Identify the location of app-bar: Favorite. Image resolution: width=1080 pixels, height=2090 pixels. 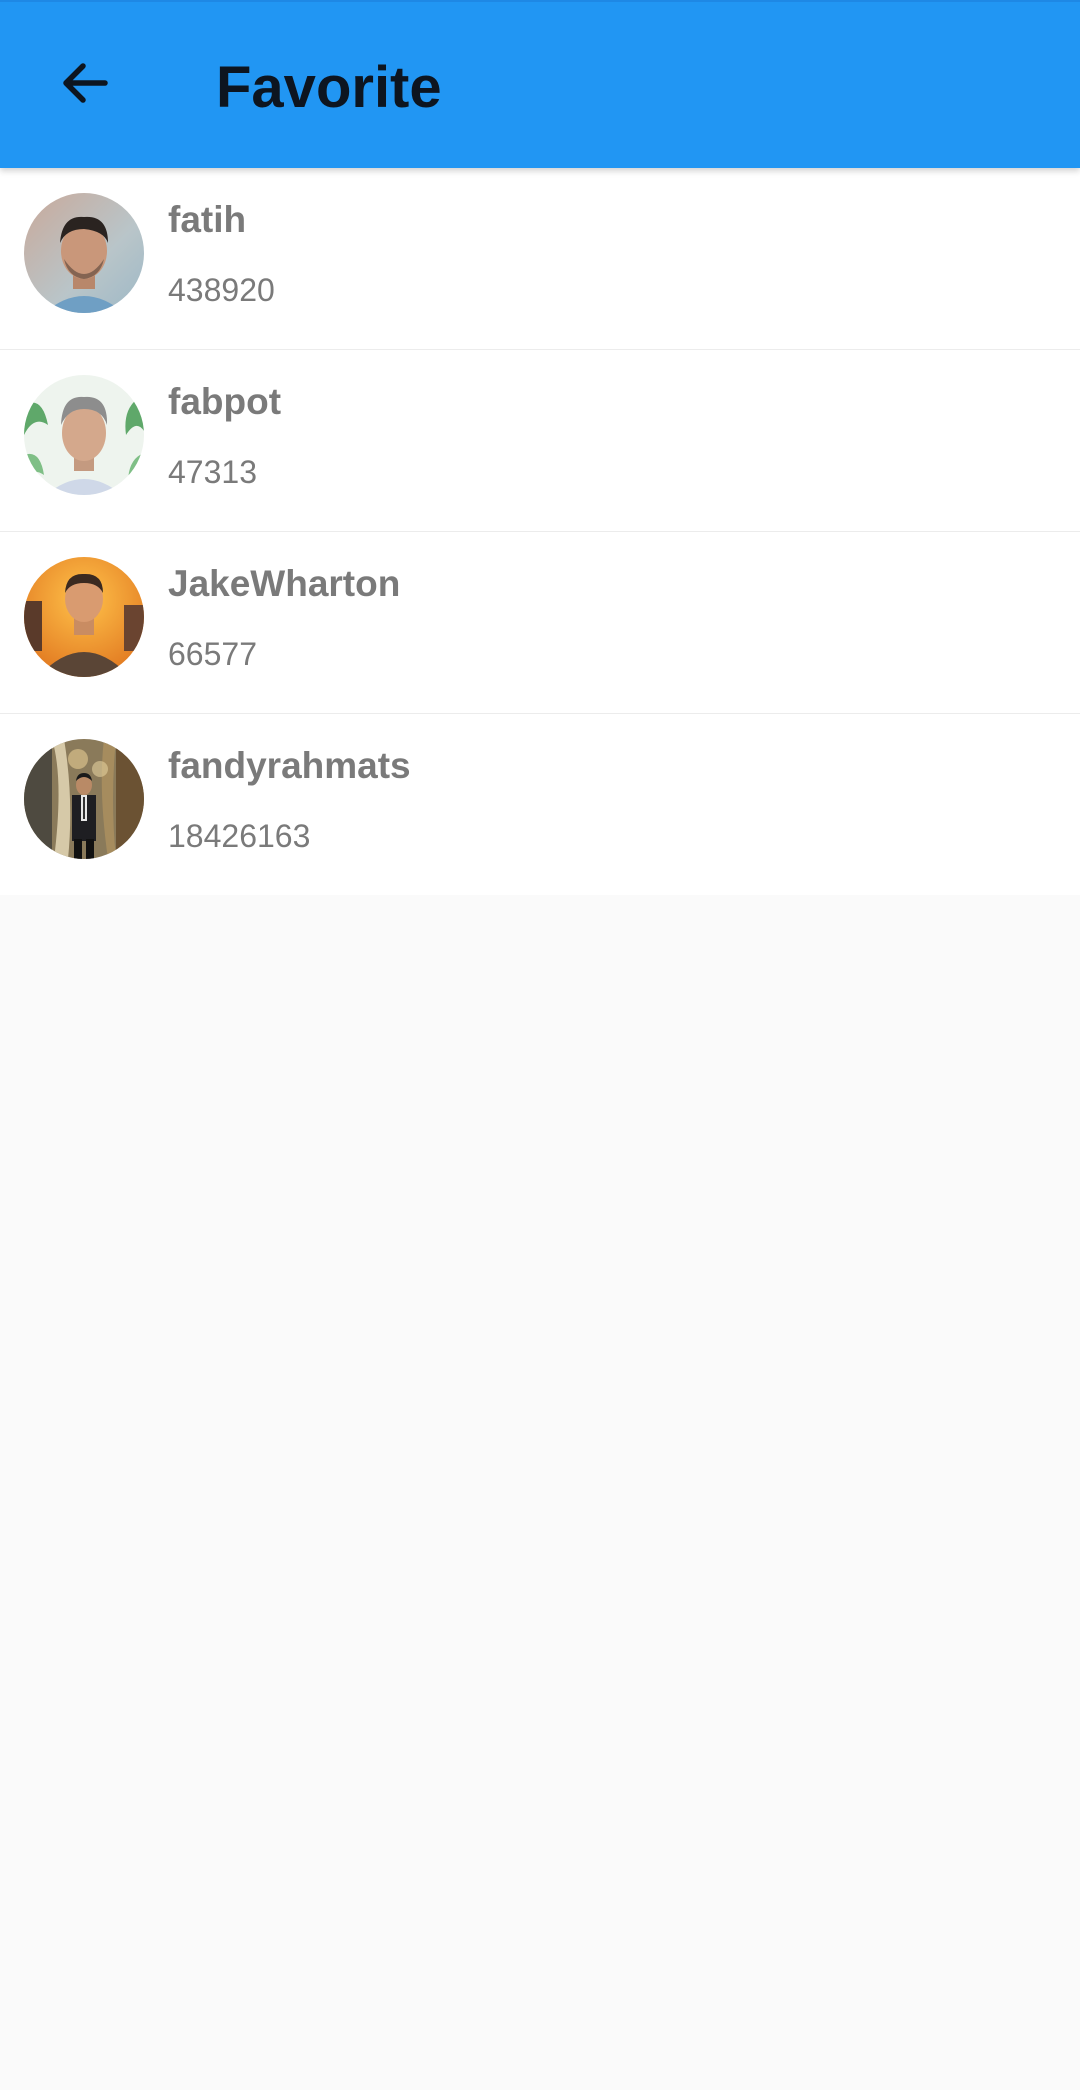
(540, 84).